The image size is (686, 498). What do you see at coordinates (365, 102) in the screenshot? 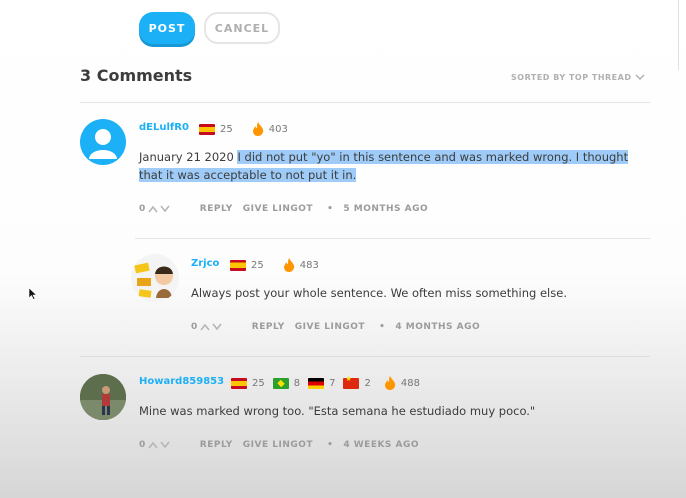
I see `header-divider` at bounding box center [365, 102].